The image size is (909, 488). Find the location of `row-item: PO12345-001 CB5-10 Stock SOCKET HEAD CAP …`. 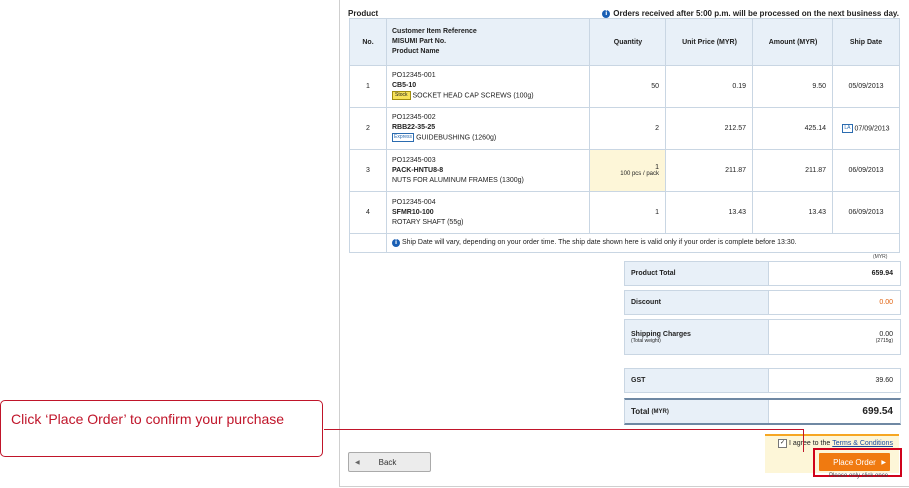

row-item: PO12345-001 CB5-10 Stock SOCKET HEAD CAP … is located at coordinates (488, 86).